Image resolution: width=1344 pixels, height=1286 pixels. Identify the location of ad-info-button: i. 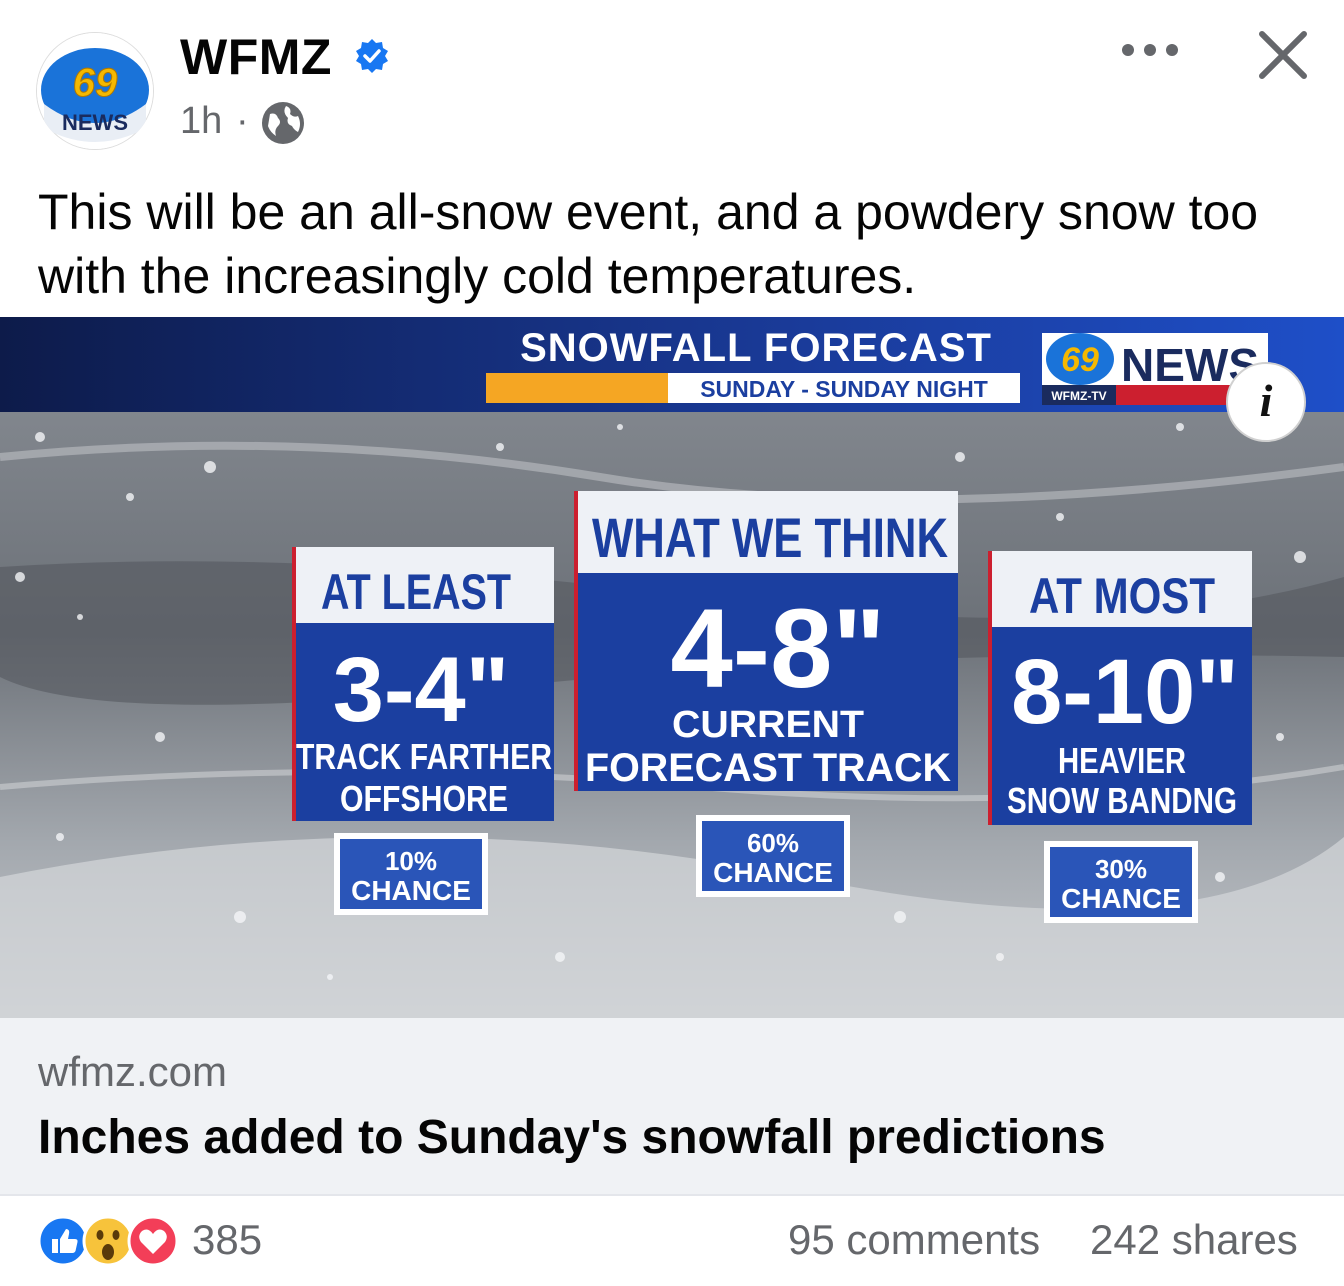
(1266, 402).